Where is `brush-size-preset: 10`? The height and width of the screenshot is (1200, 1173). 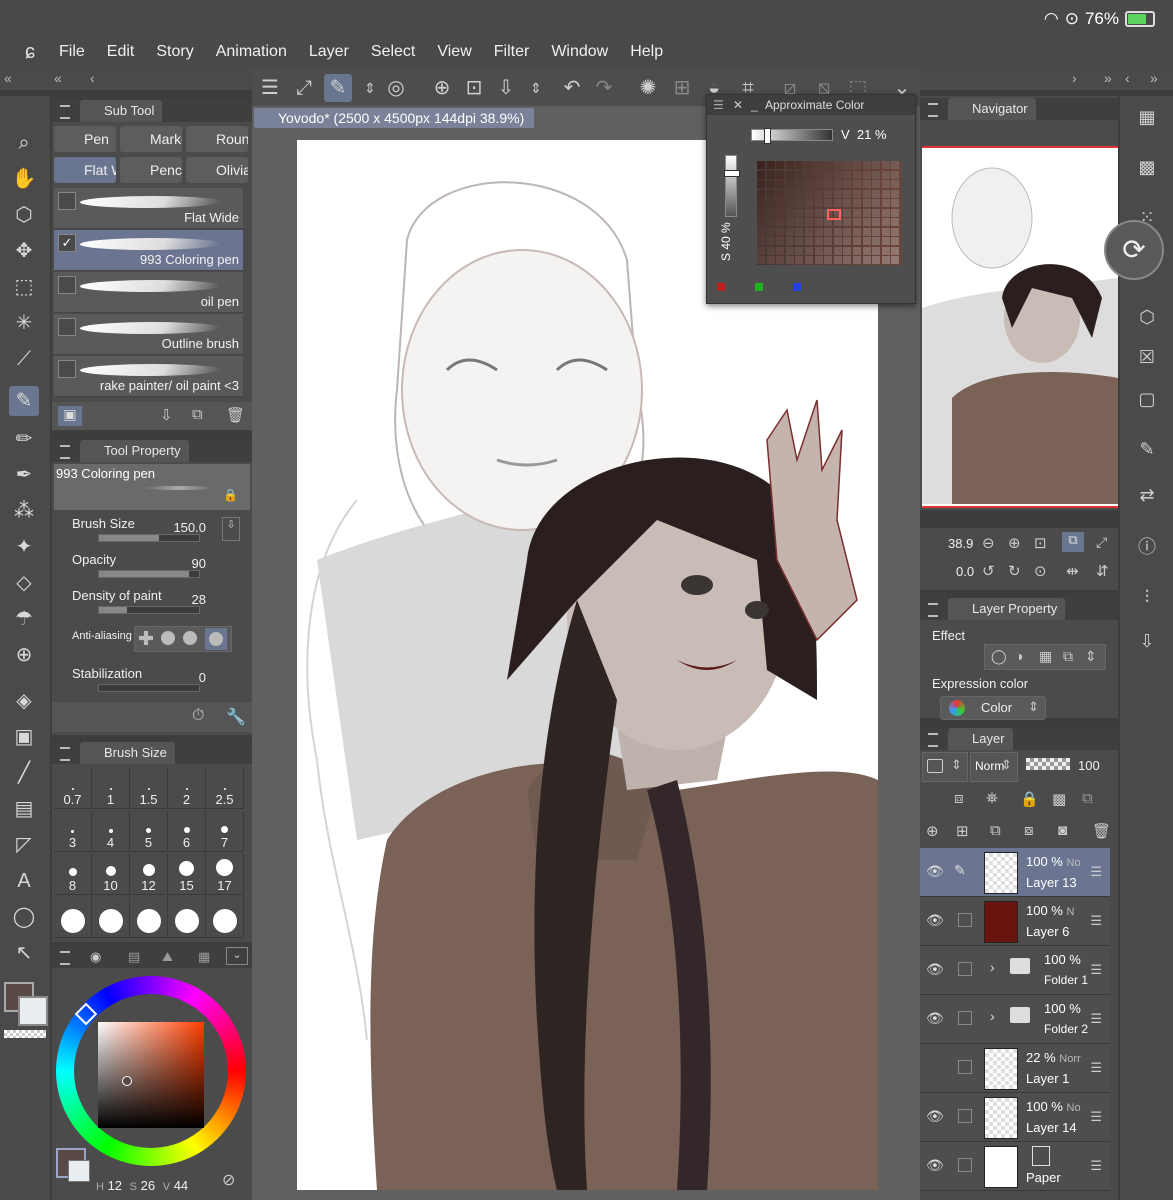
brush-size-preset: 10 is located at coordinates (111, 874).